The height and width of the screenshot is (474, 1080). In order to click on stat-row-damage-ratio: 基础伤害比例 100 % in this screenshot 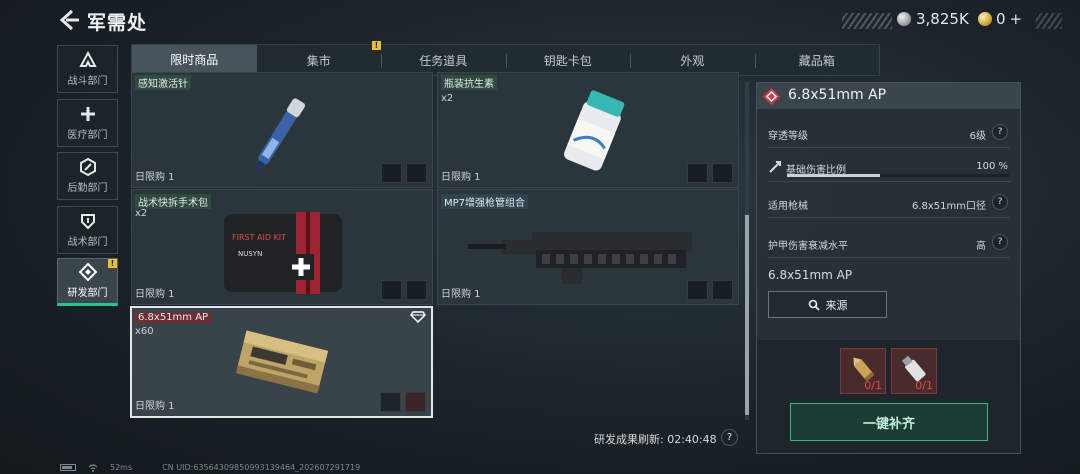, I will do `click(889, 167)`.